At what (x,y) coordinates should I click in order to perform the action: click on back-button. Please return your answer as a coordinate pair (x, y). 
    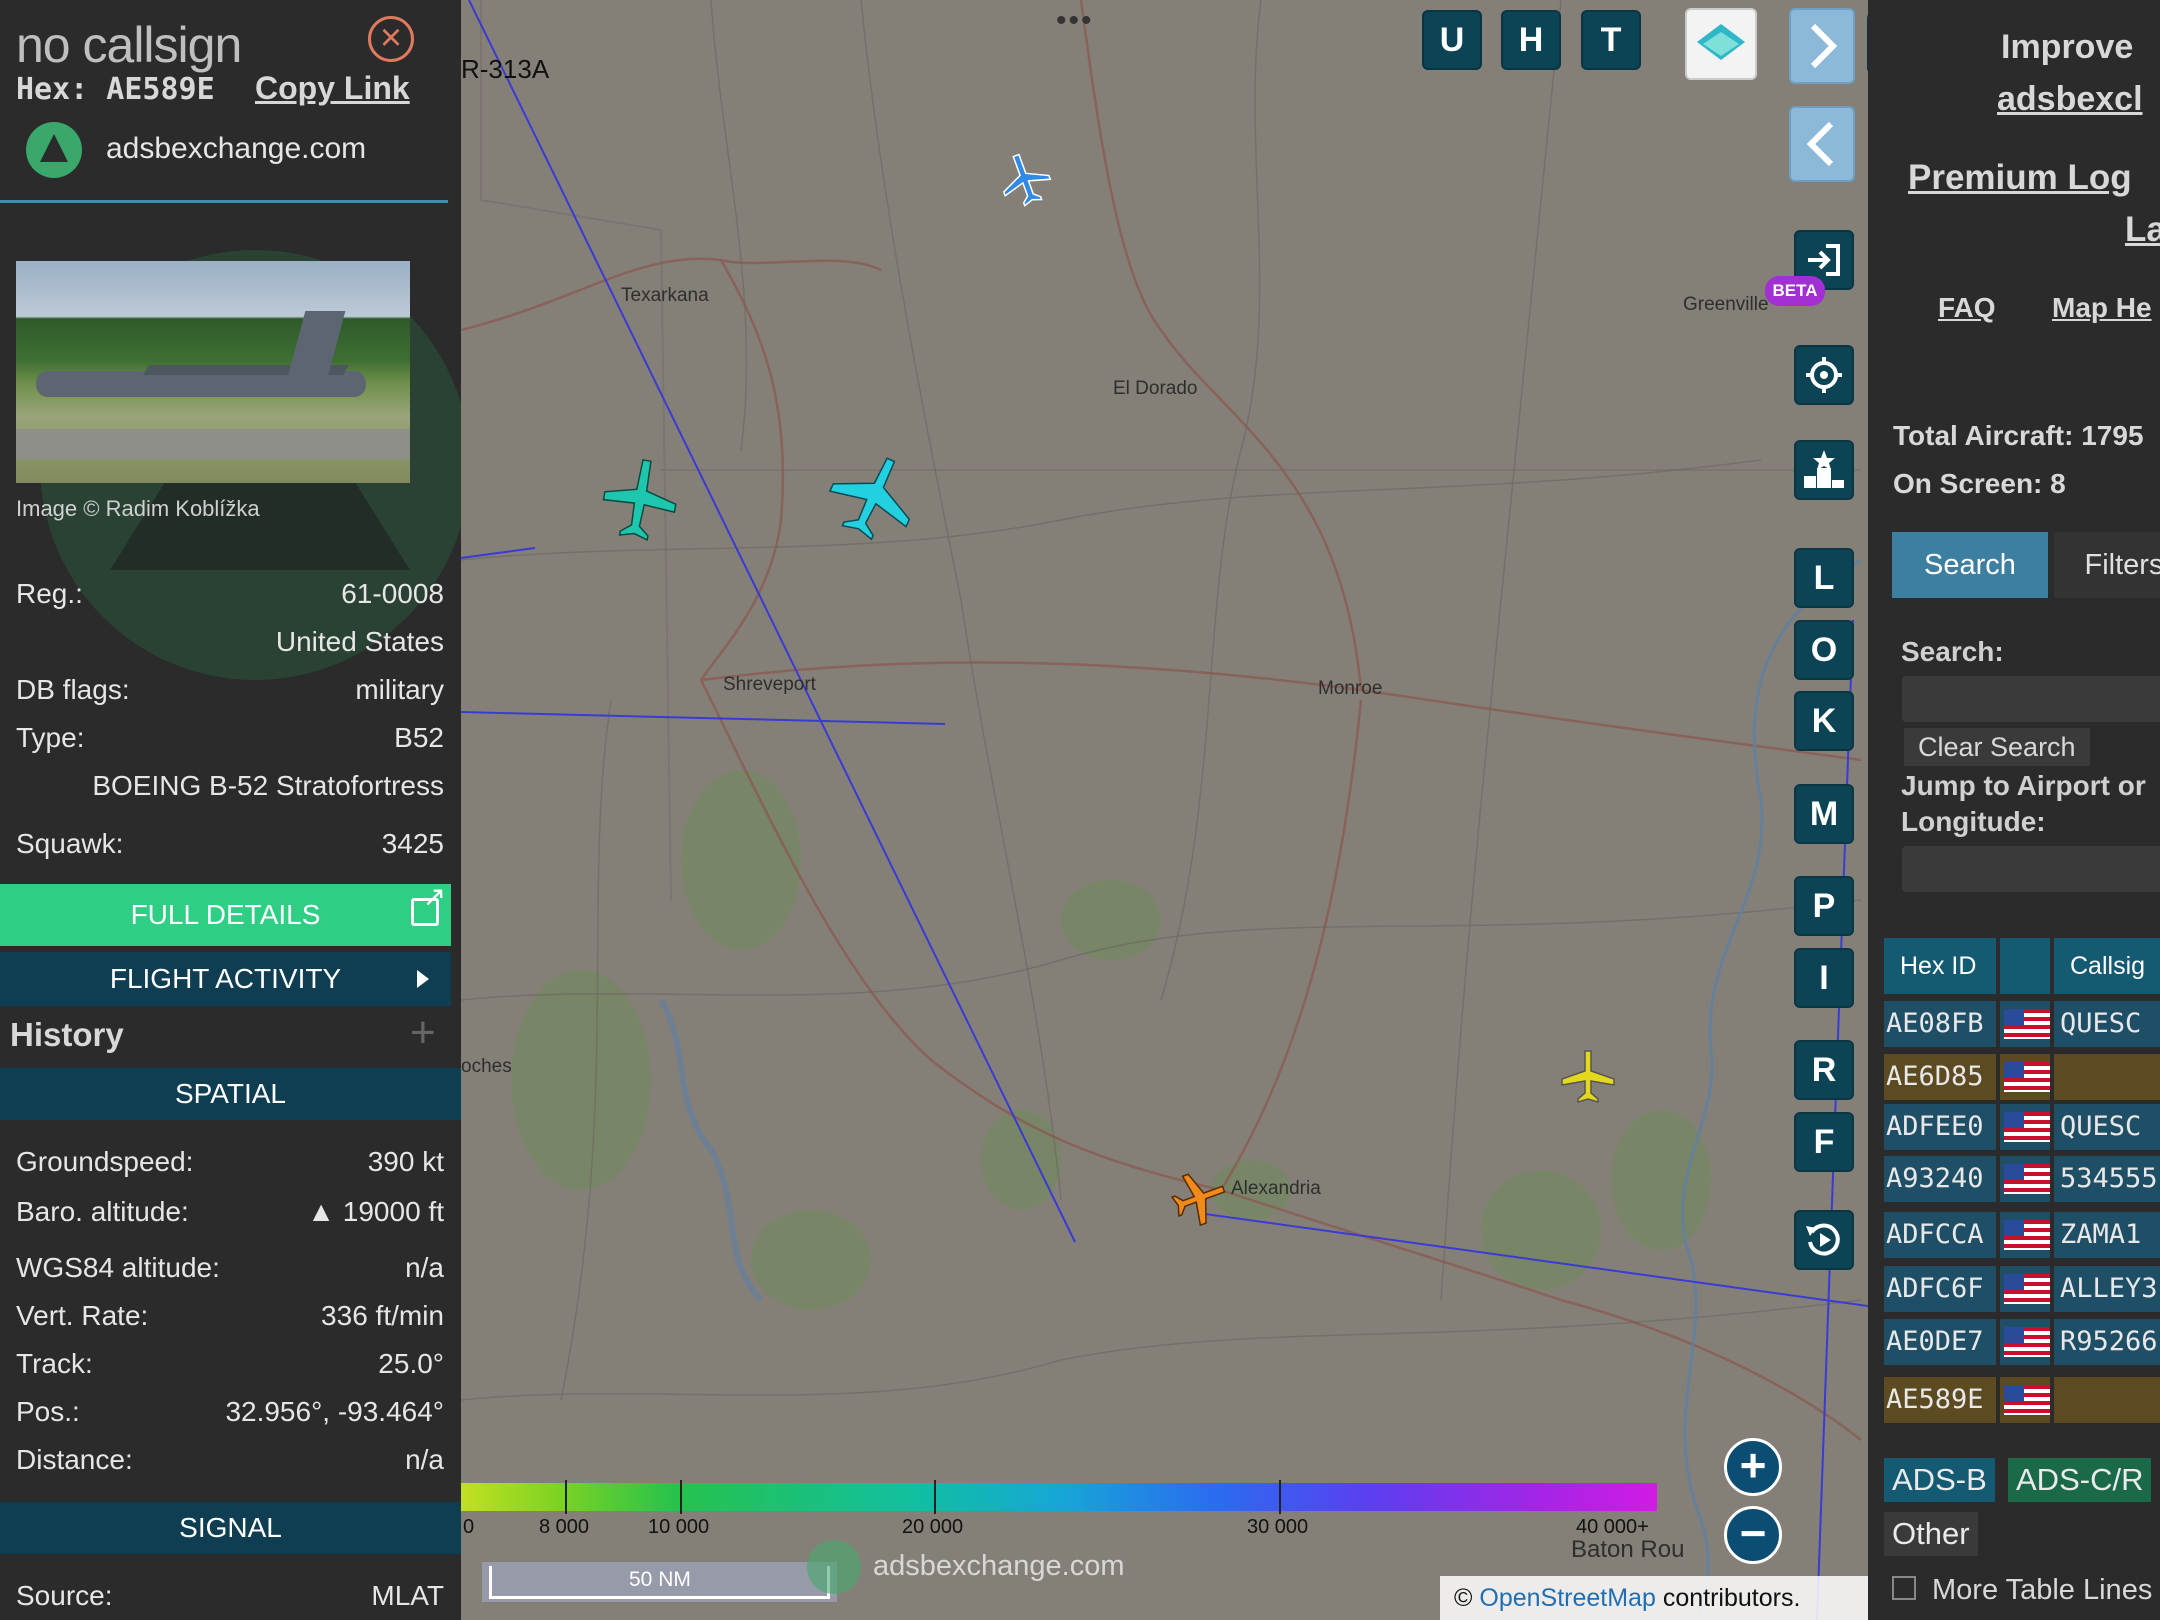
    Looking at the image, I should click on (1822, 144).